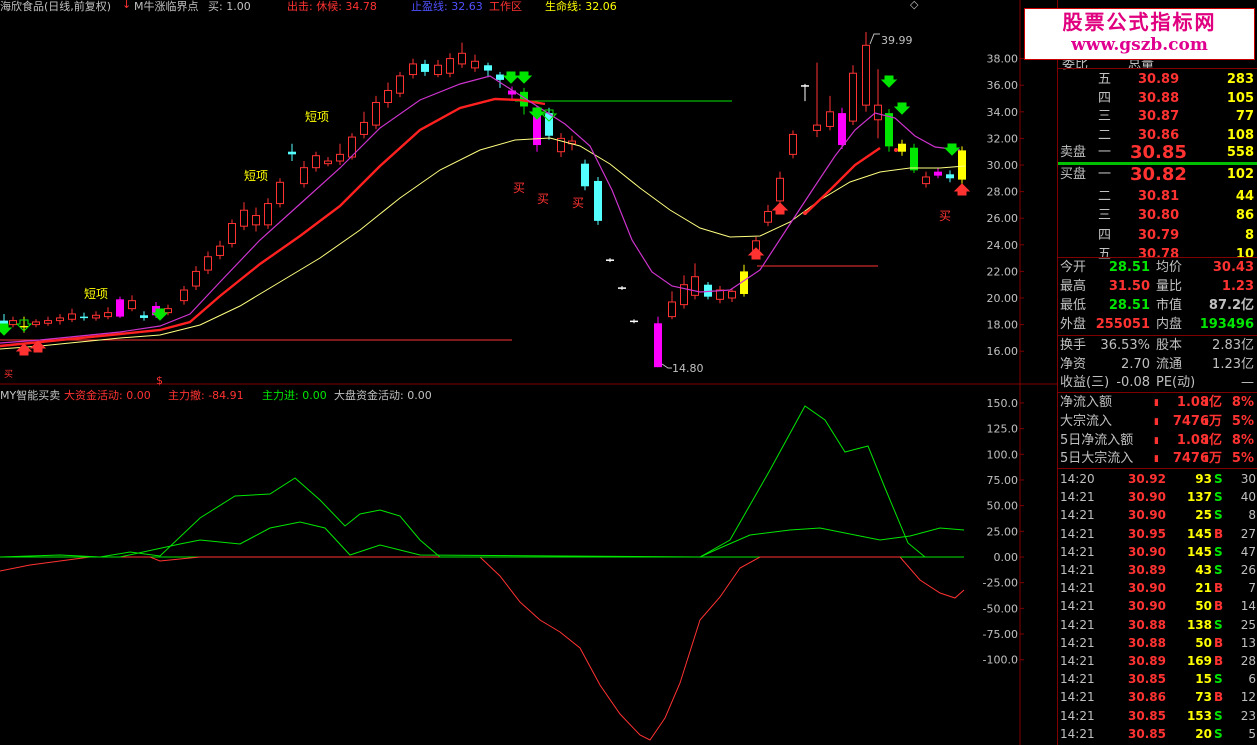  Describe the element at coordinates (1157, 117) in the screenshot. I see `sell-order-row: 三 30.87 77` at that location.